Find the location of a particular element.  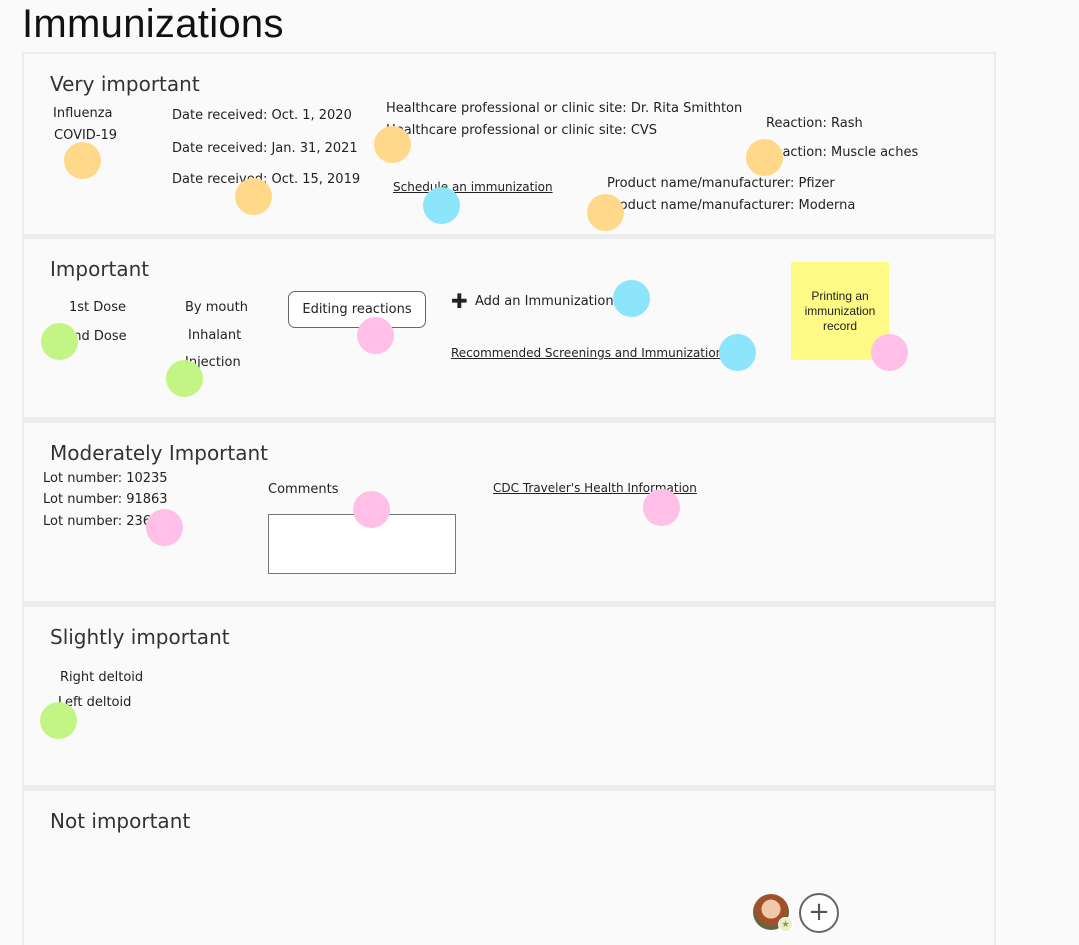

card-product-1: Product name/manufacturer: Pfizer is located at coordinates (721, 183).